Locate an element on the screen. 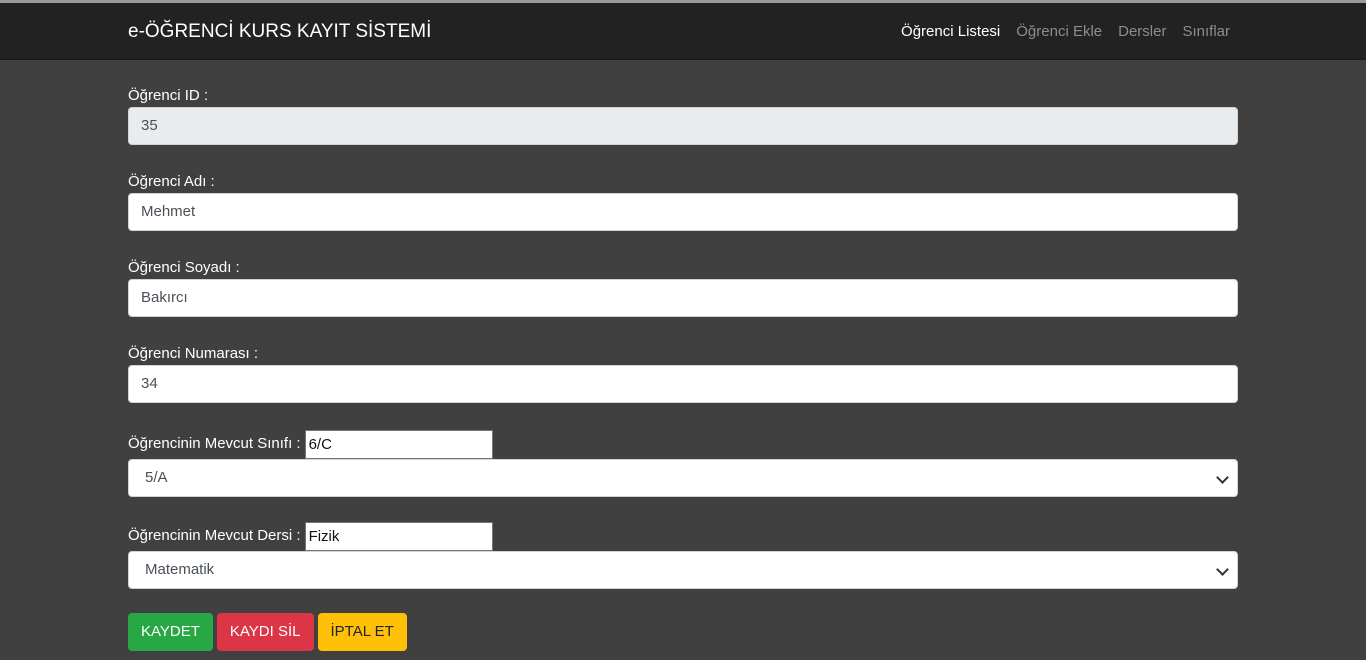 This screenshot has width=1366, height=660. current-class-label: Öğrencinin Mevcut Sınıfı : is located at coordinates (214, 443).